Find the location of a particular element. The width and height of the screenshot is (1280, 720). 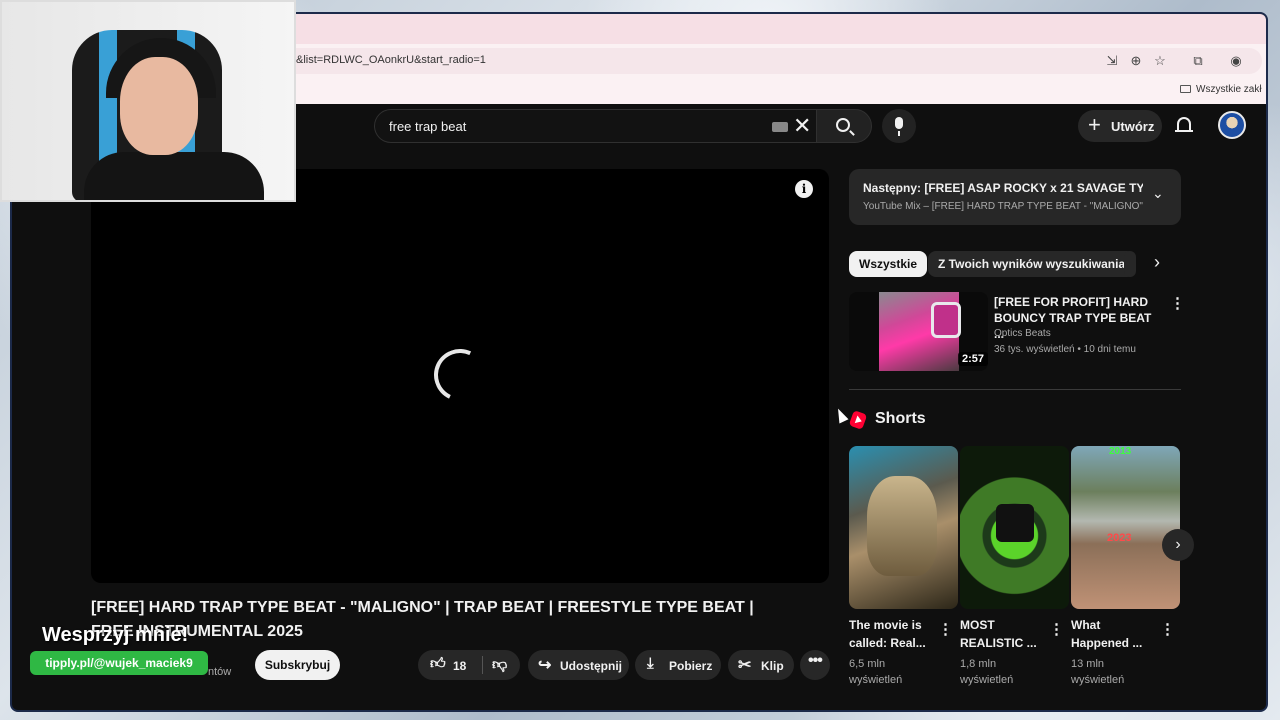

watch-image is located at coordinates (946, 320).